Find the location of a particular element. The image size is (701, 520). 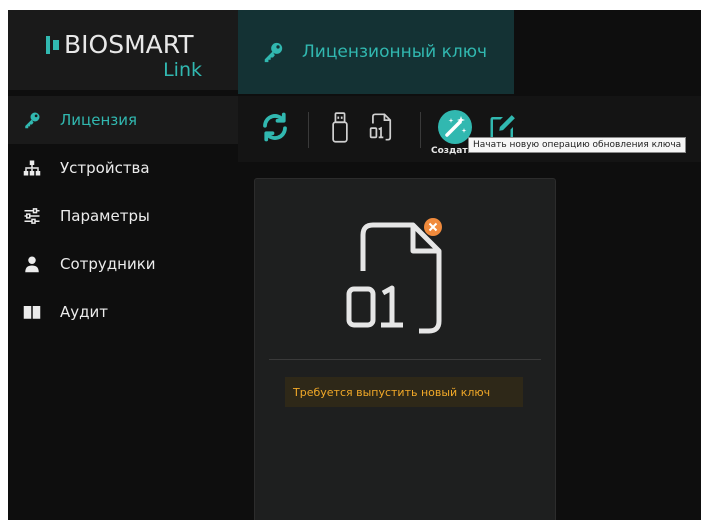

create-new-key-button is located at coordinates (455, 129).